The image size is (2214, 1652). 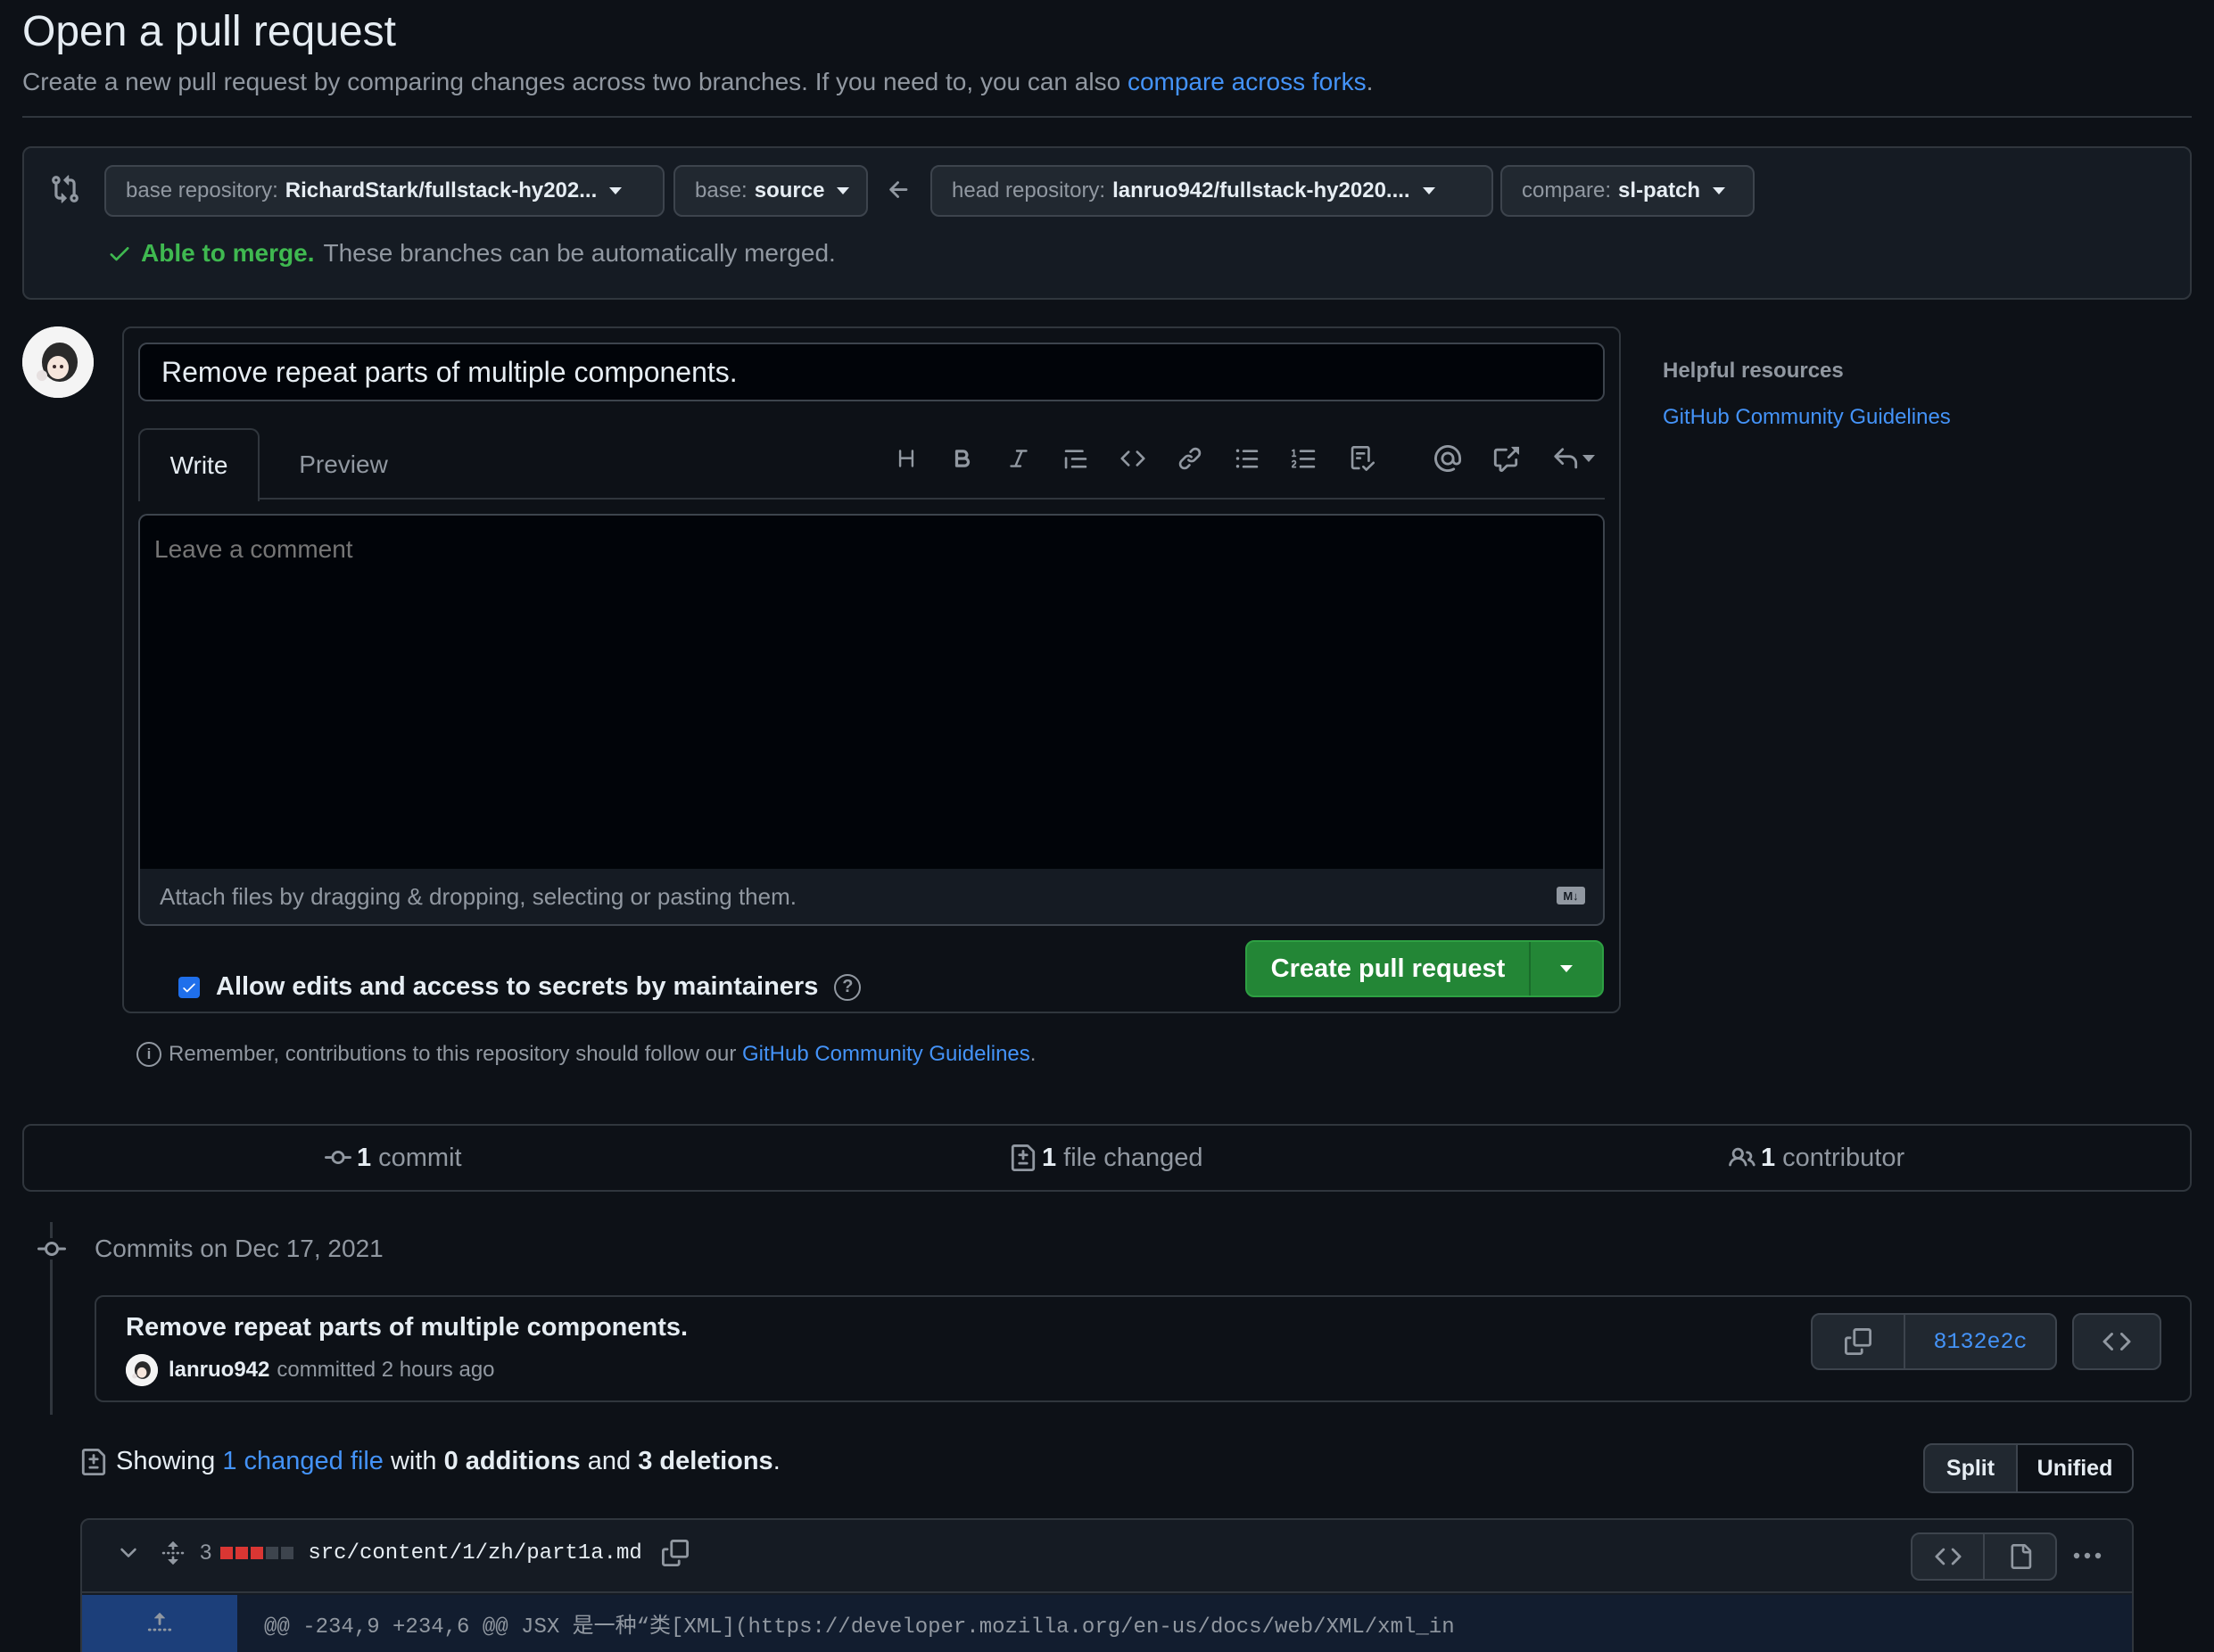 What do you see at coordinates (159, 1623) in the screenshot?
I see `expand-up-icon` at bounding box center [159, 1623].